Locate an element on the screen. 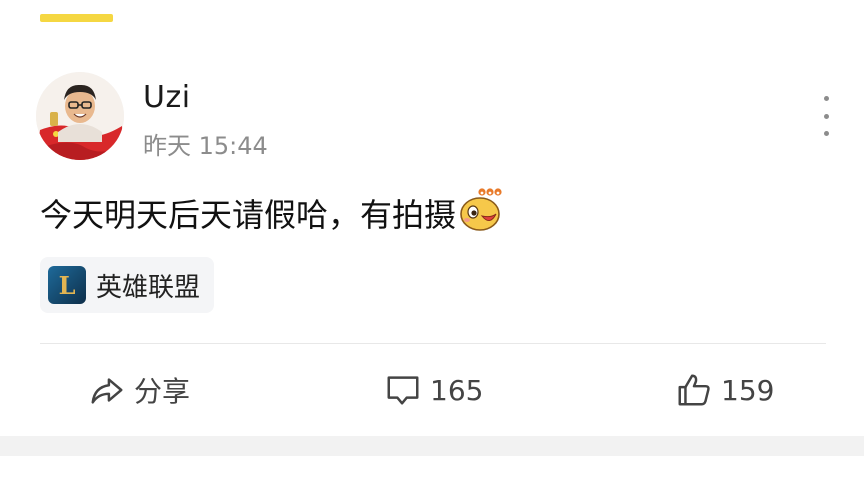 The image size is (864, 486). post-content: 今天明天后天请假哈，有拍摄 is located at coordinates (272, 212).